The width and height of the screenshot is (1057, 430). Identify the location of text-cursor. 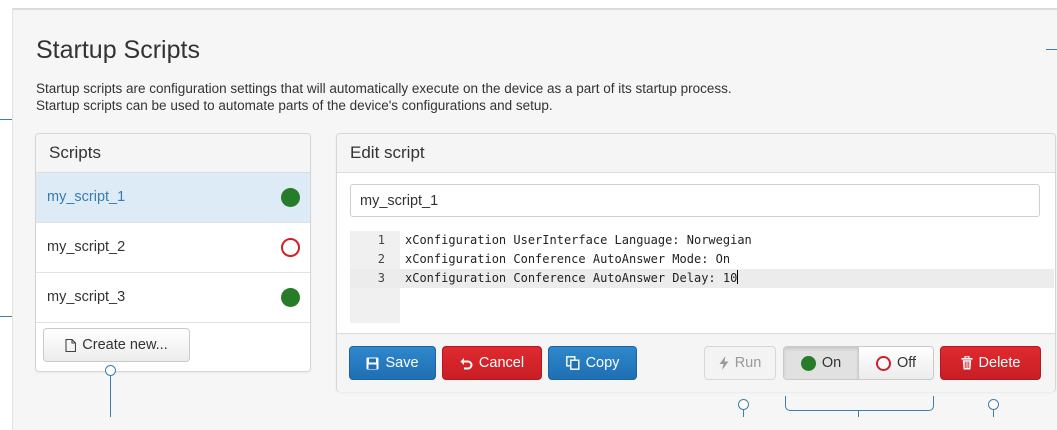
(738, 277).